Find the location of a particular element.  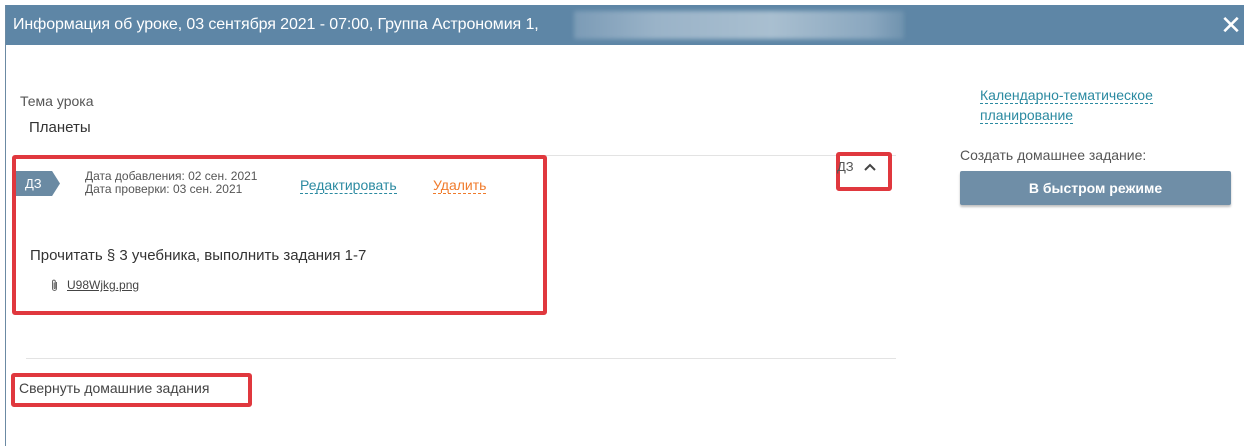

attachment: U98Wjkg.png is located at coordinates (94, 285).